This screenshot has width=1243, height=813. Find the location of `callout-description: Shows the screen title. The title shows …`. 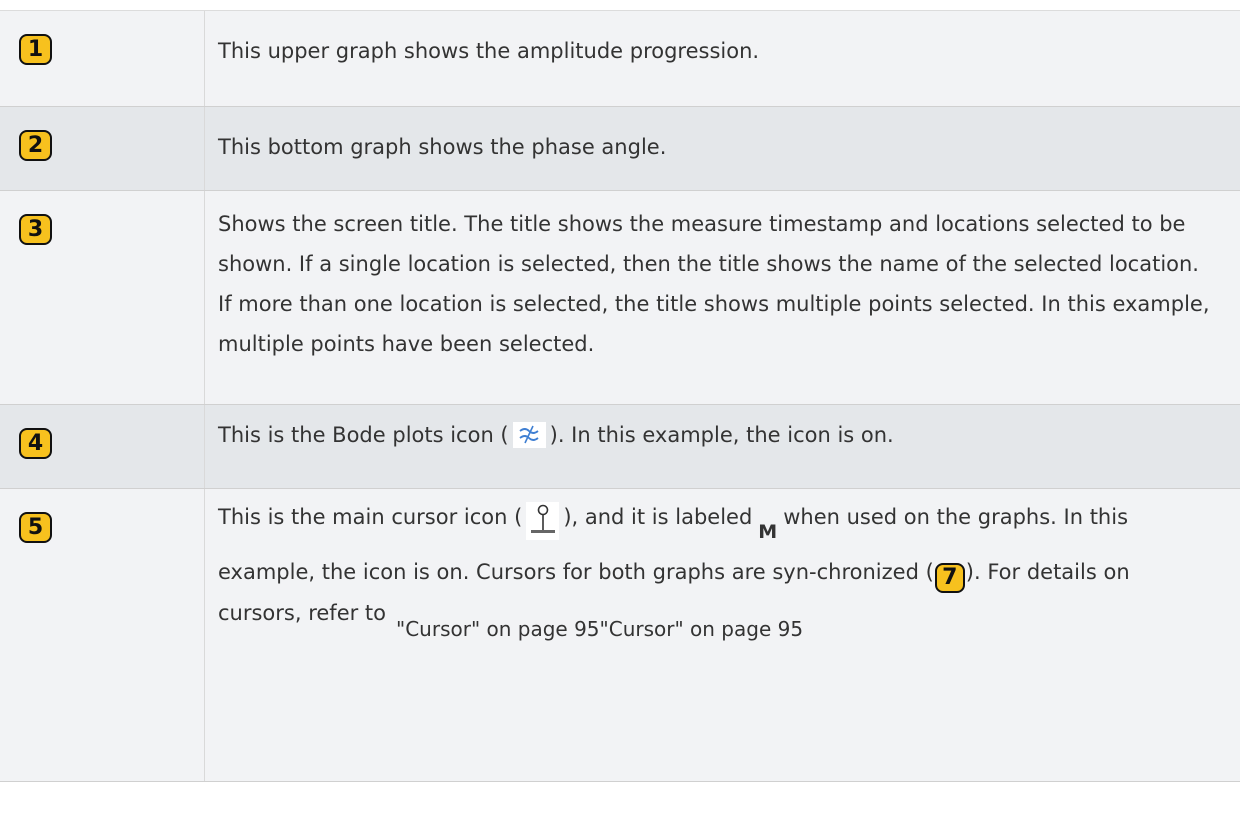

callout-description: Shows the screen title. The title shows … is located at coordinates (714, 284).